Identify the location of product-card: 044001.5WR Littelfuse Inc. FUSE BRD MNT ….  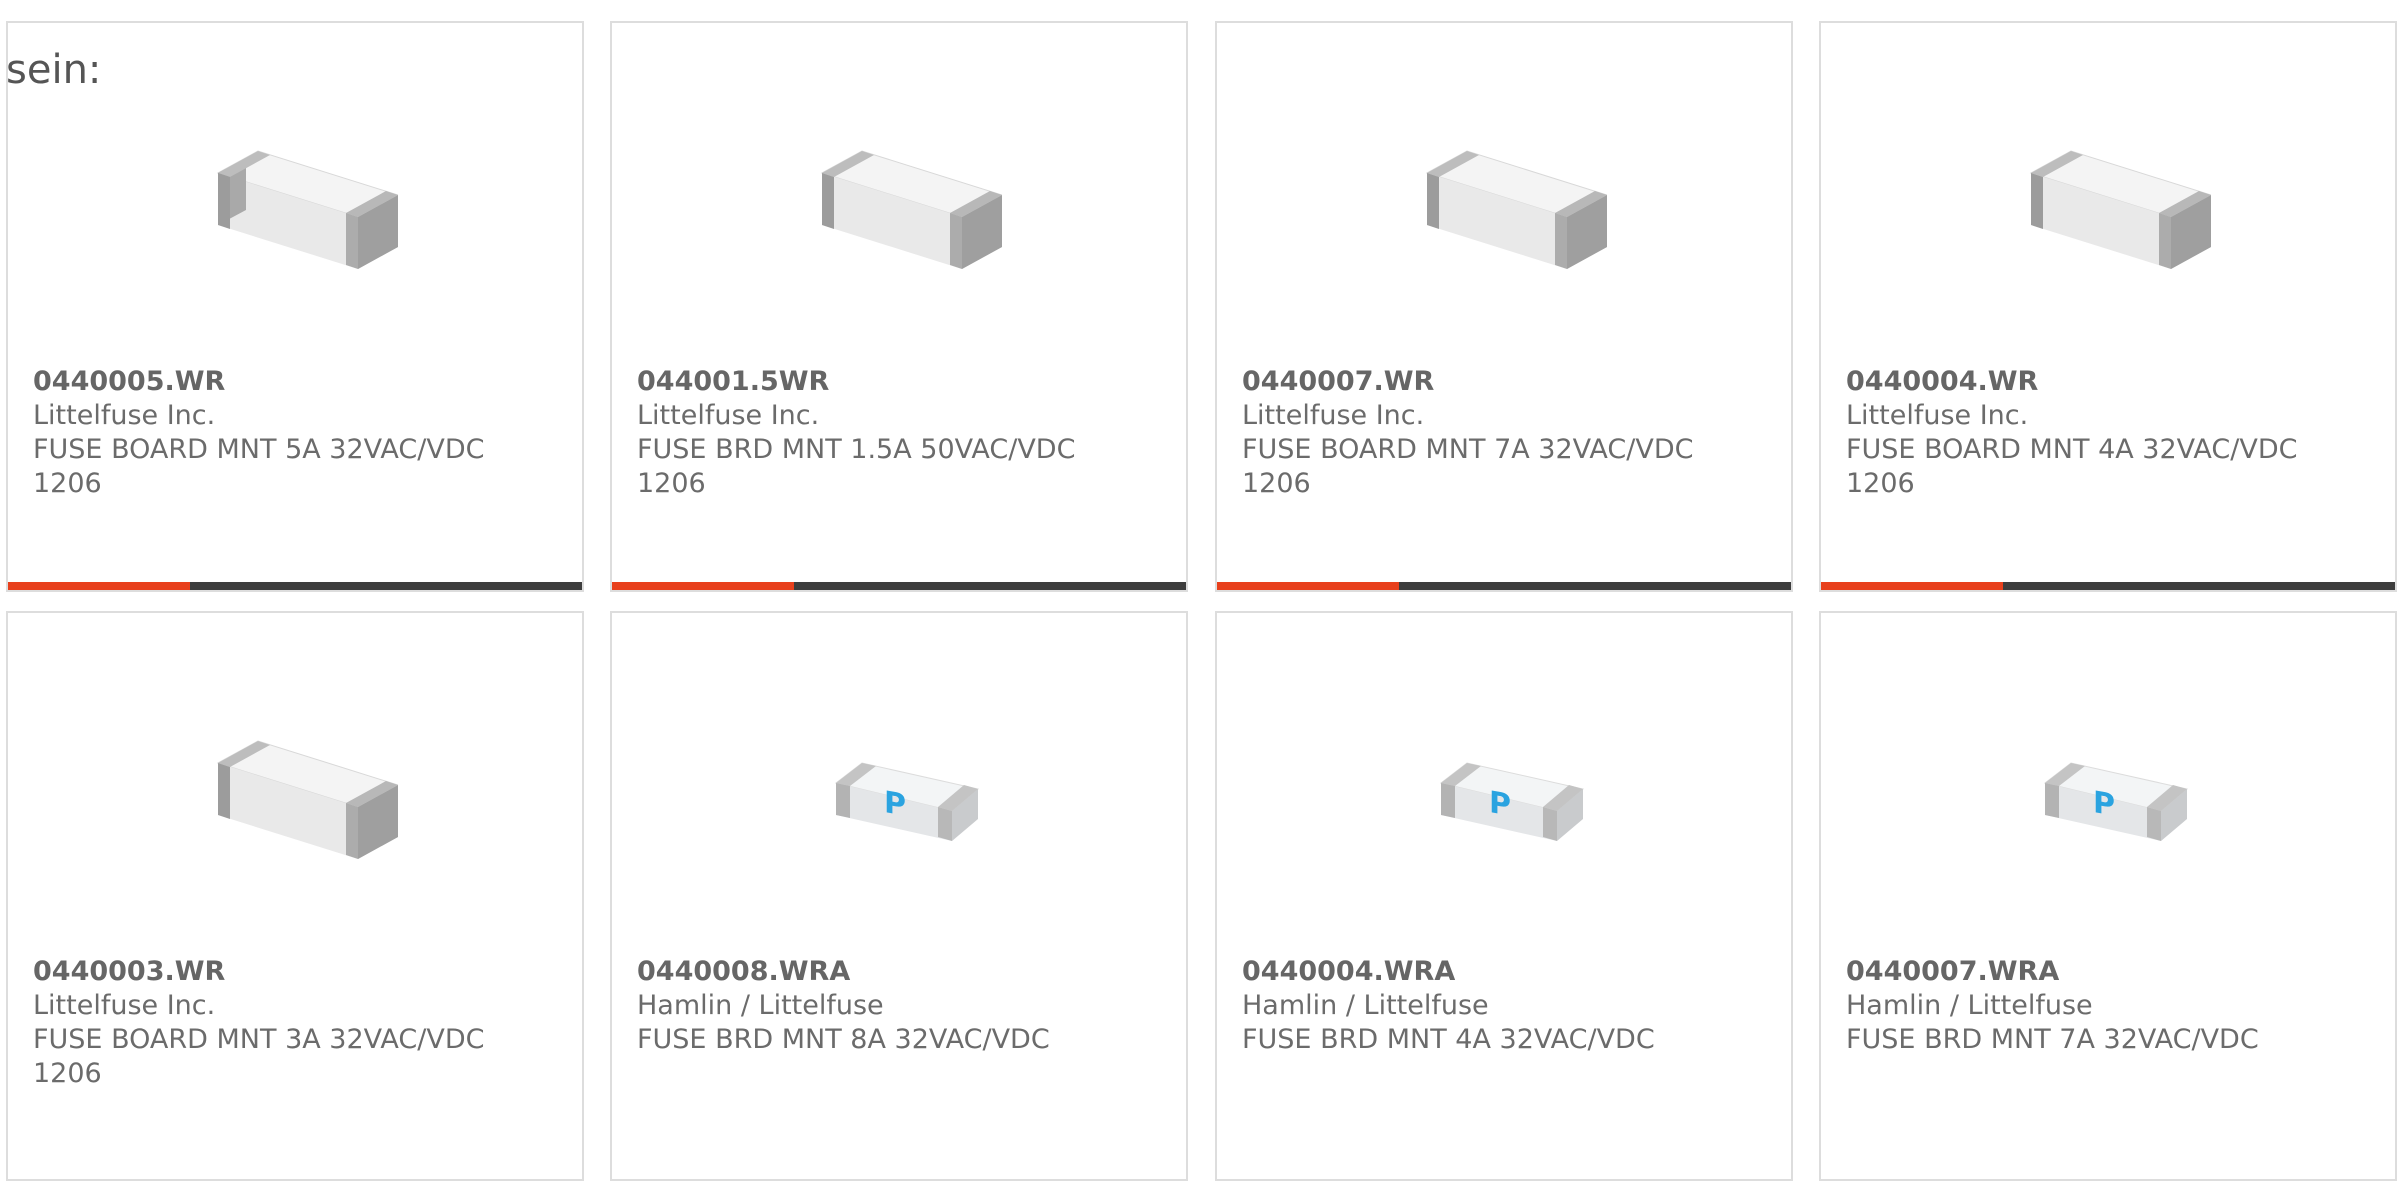
(899, 306).